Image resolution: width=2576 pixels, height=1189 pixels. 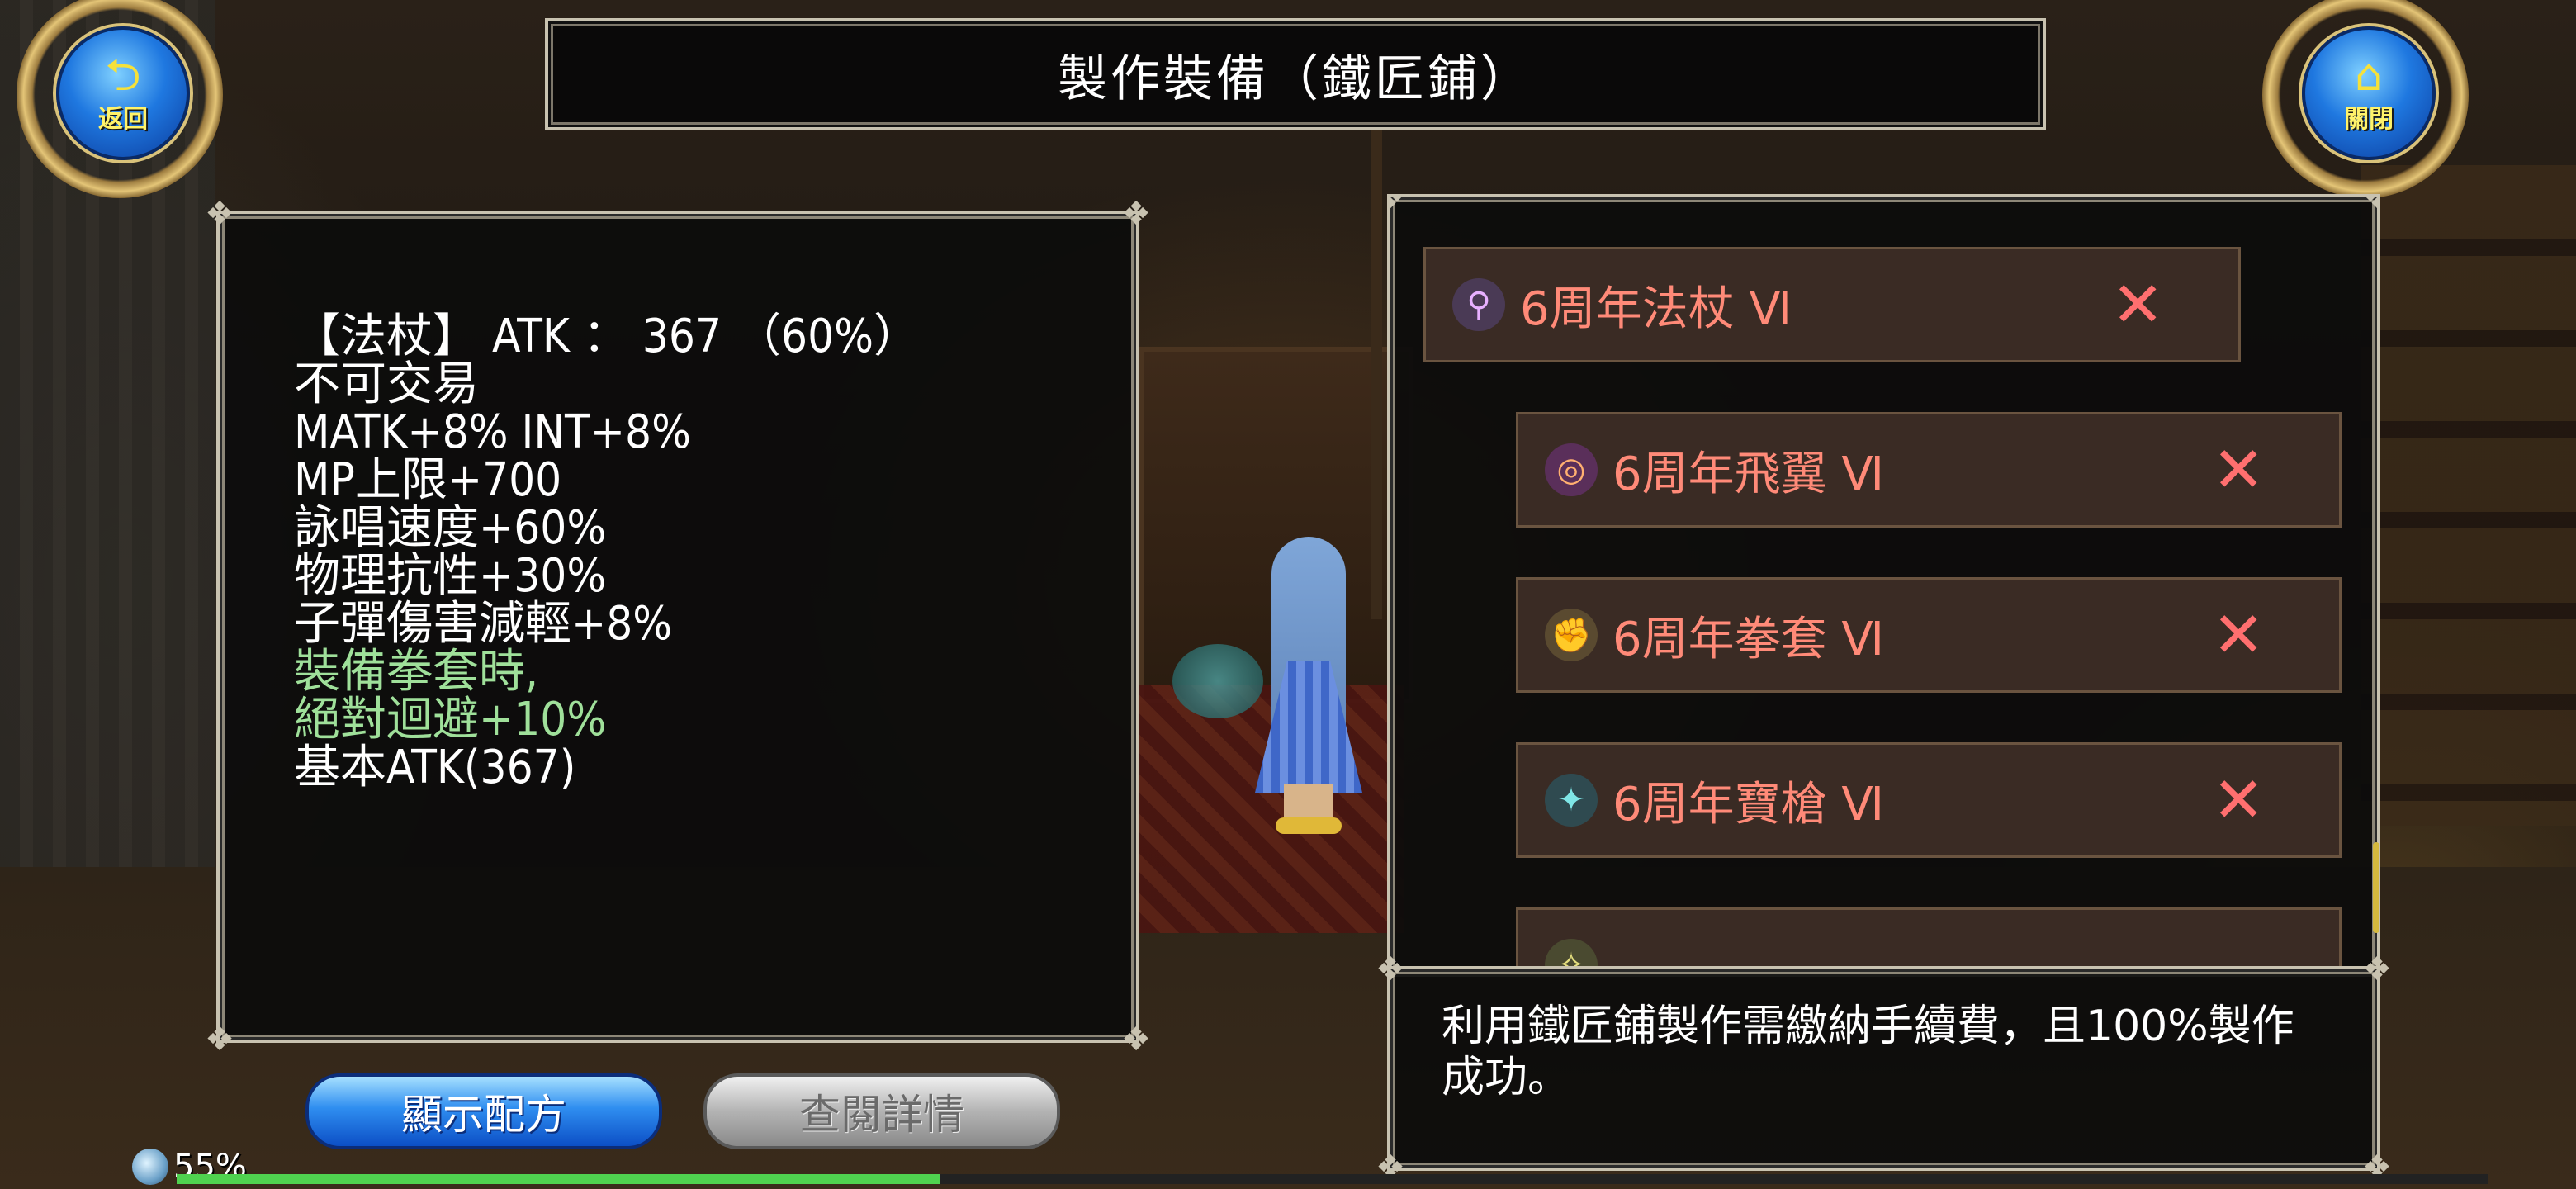 I want to click on wing-icon: ◎, so click(x=1571, y=469).